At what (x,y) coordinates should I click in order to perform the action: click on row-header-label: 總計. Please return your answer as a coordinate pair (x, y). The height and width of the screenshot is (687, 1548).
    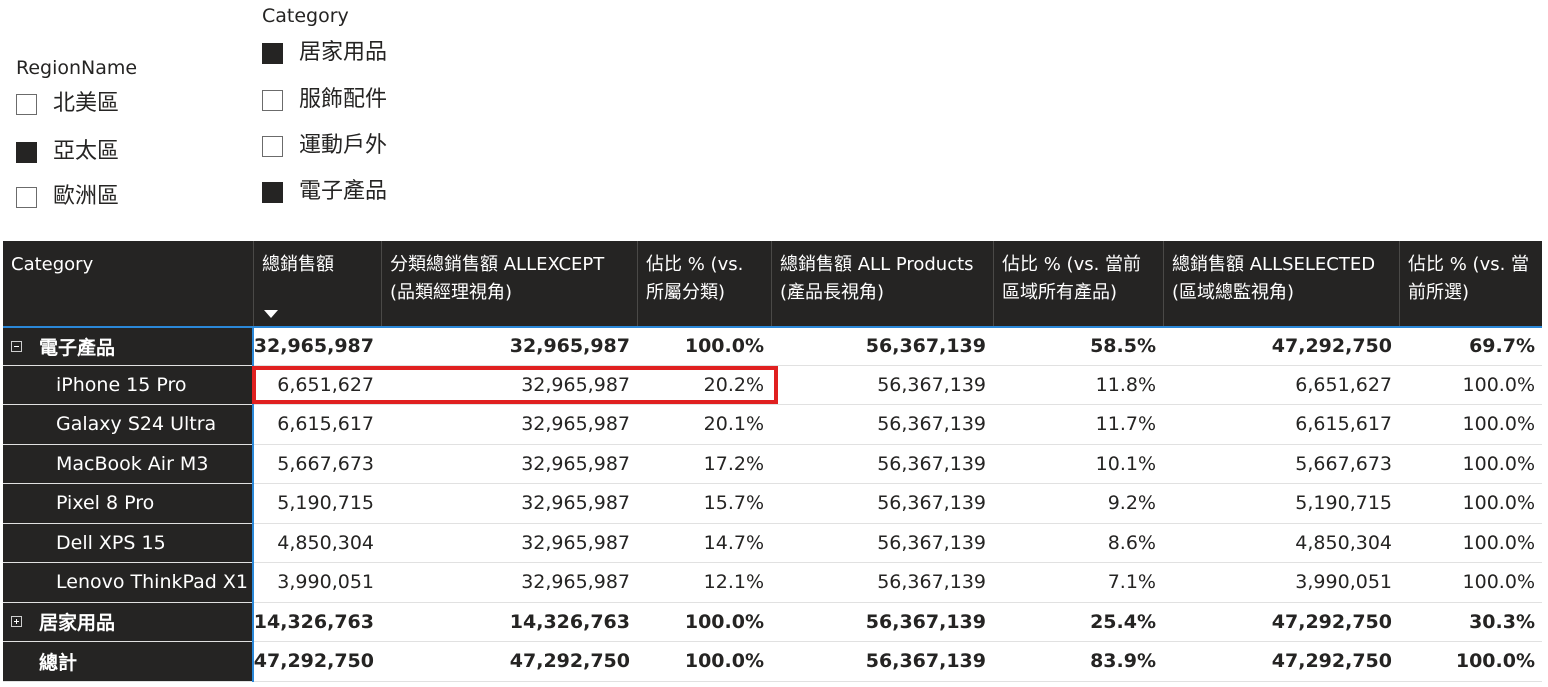
    Looking at the image, I should click on (58, 662).